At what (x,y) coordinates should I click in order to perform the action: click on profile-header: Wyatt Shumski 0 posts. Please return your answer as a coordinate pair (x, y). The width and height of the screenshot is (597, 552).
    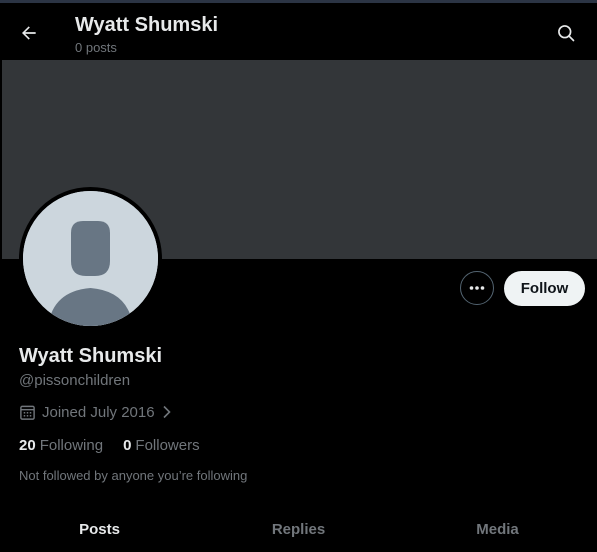
    Looking at the image, I should click on (298, 31).